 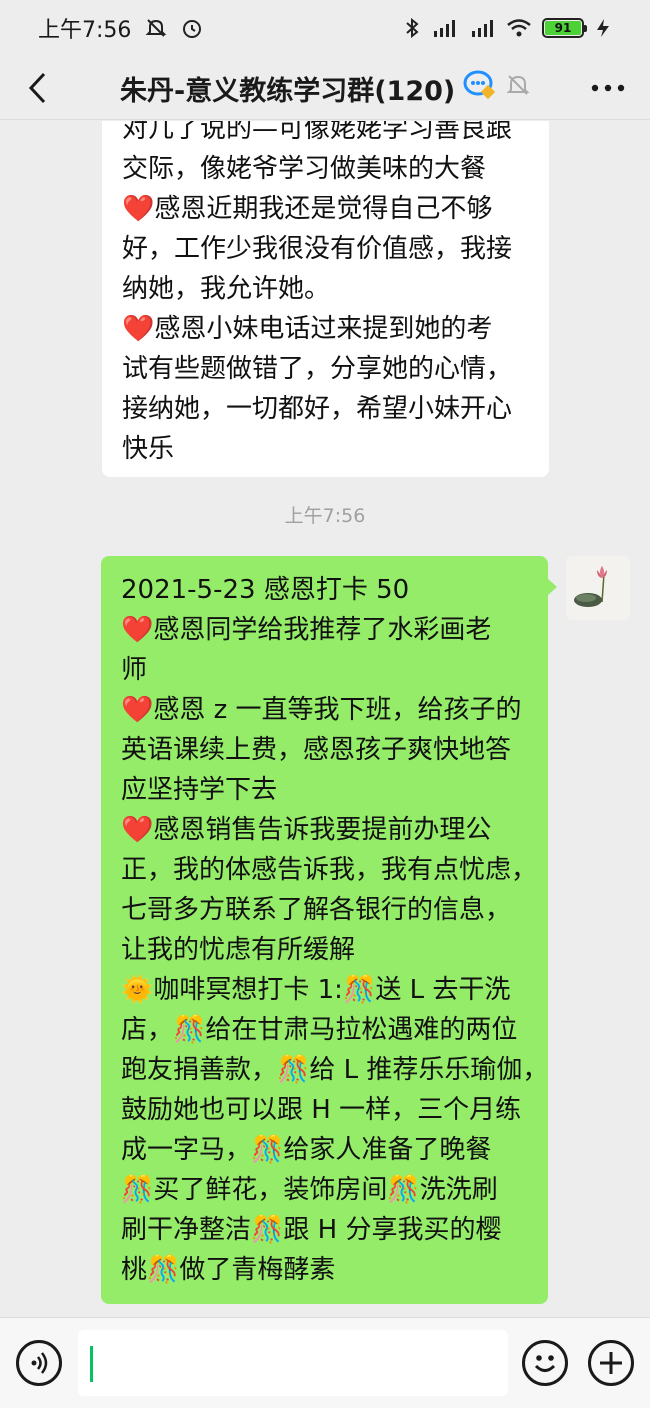 I want to click on message-line: 纳她，我允许她。, so click(x=226, y=289).